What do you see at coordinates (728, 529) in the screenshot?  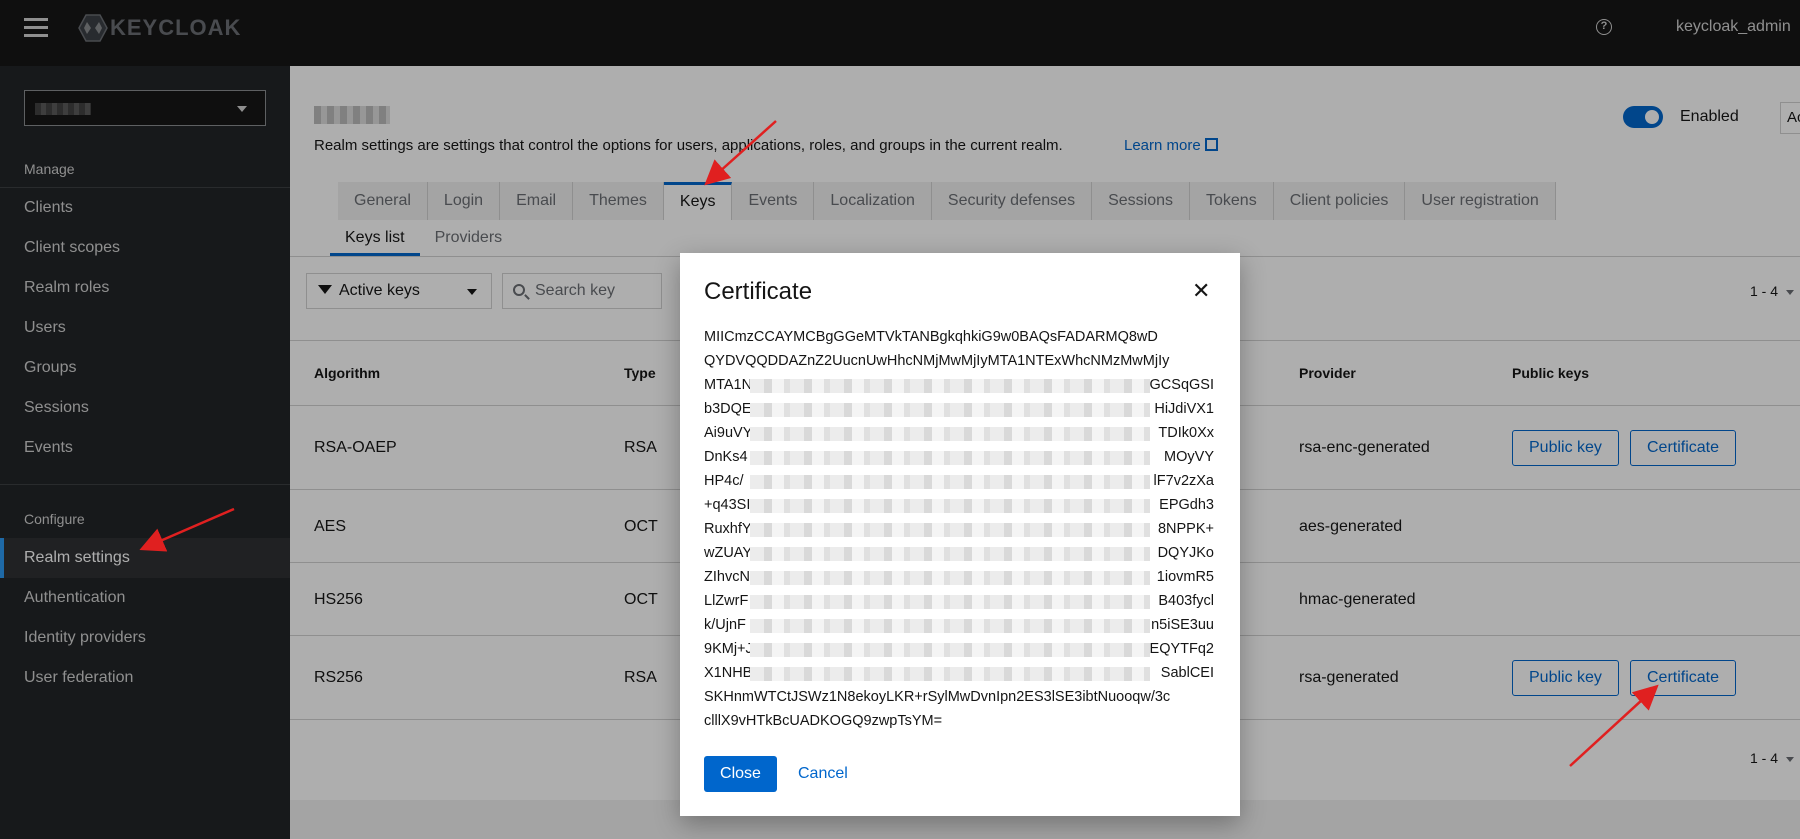 I see `certificate-line-start: RuxhfY` at bounding box center [728, 529].